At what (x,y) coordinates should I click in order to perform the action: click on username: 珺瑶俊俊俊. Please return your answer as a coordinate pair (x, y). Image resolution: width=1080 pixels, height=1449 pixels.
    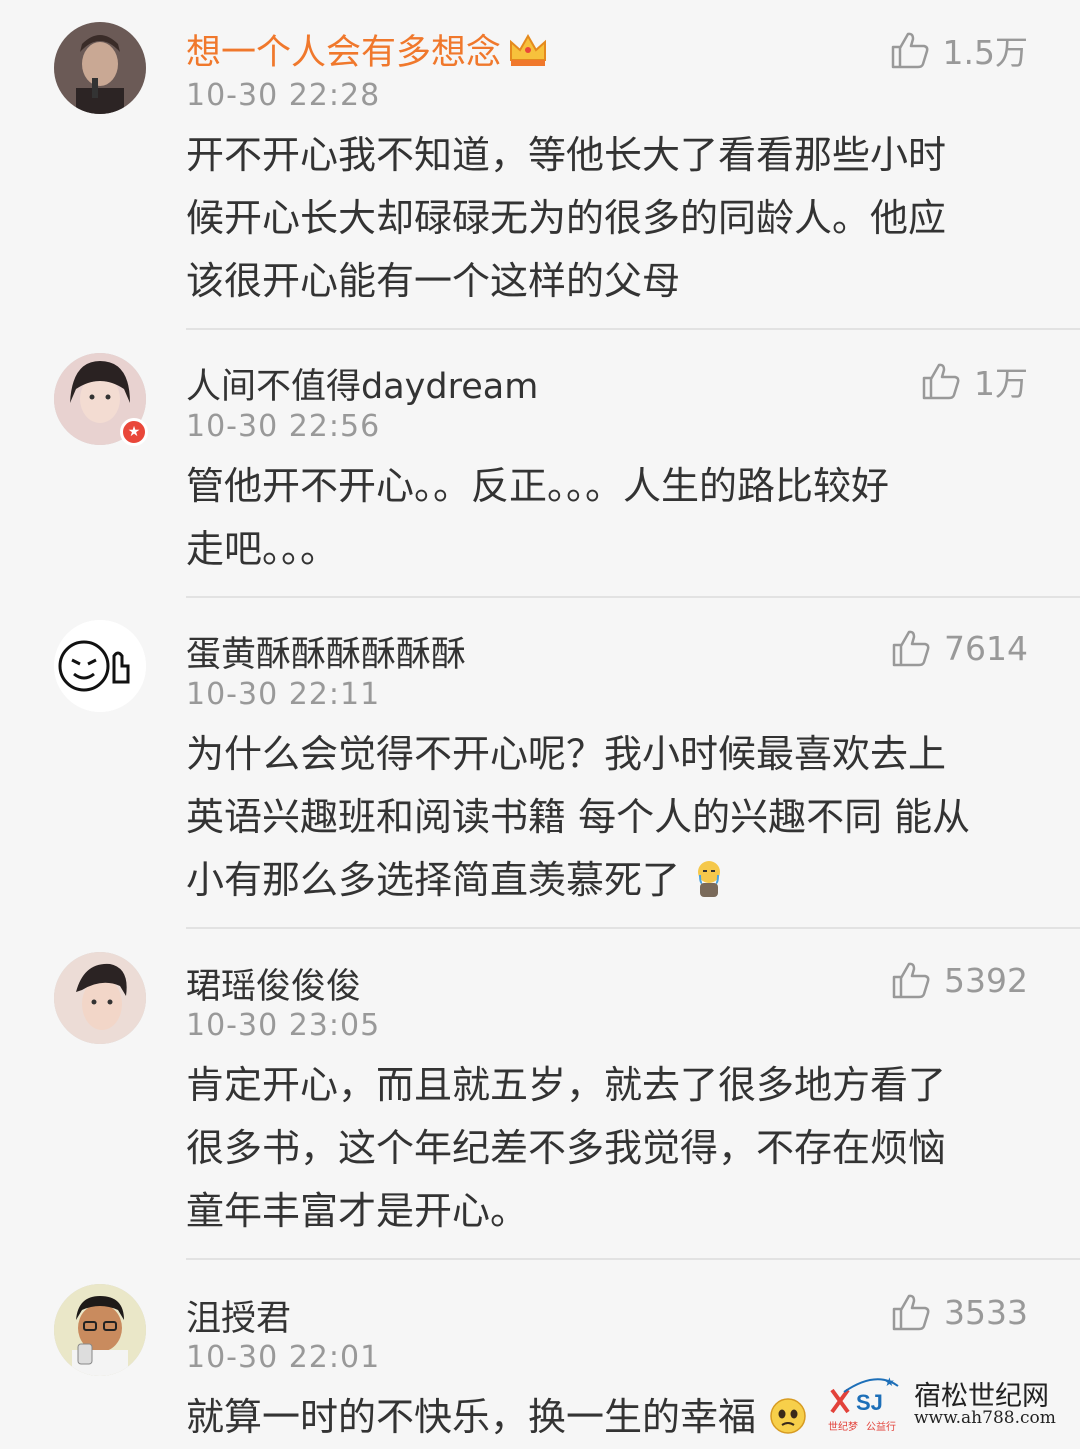
    Looking at the image, I should click on (273, 983).